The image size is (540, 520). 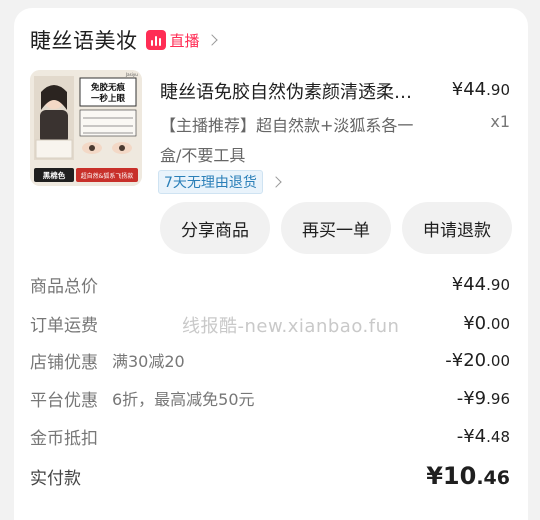 What do you see at coordinates (64, 362) in the screenshot?
I see `summary-label: 店铺优惠` at bounding box center [64, 362].